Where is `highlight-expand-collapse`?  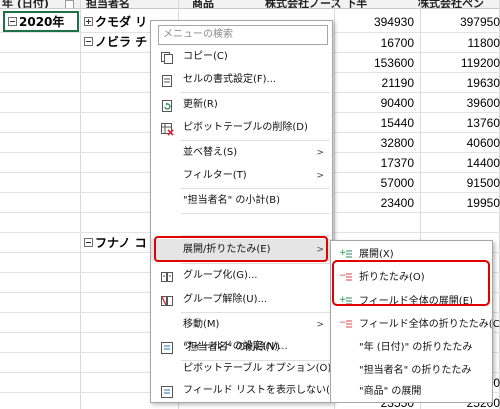
highlight-expand-collapse is located at coordinates (241, 249).